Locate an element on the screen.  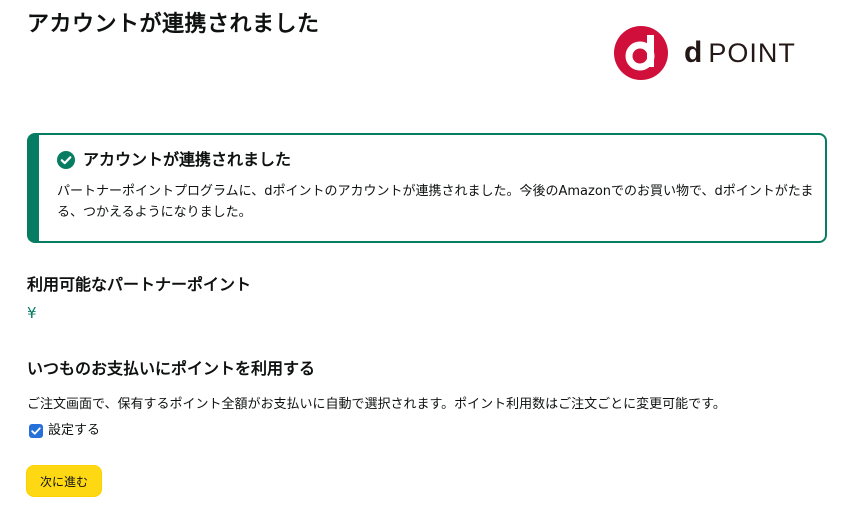
use-points-heading: いつものお支払いにポイントを利用する is located at coordinates (171, 368).